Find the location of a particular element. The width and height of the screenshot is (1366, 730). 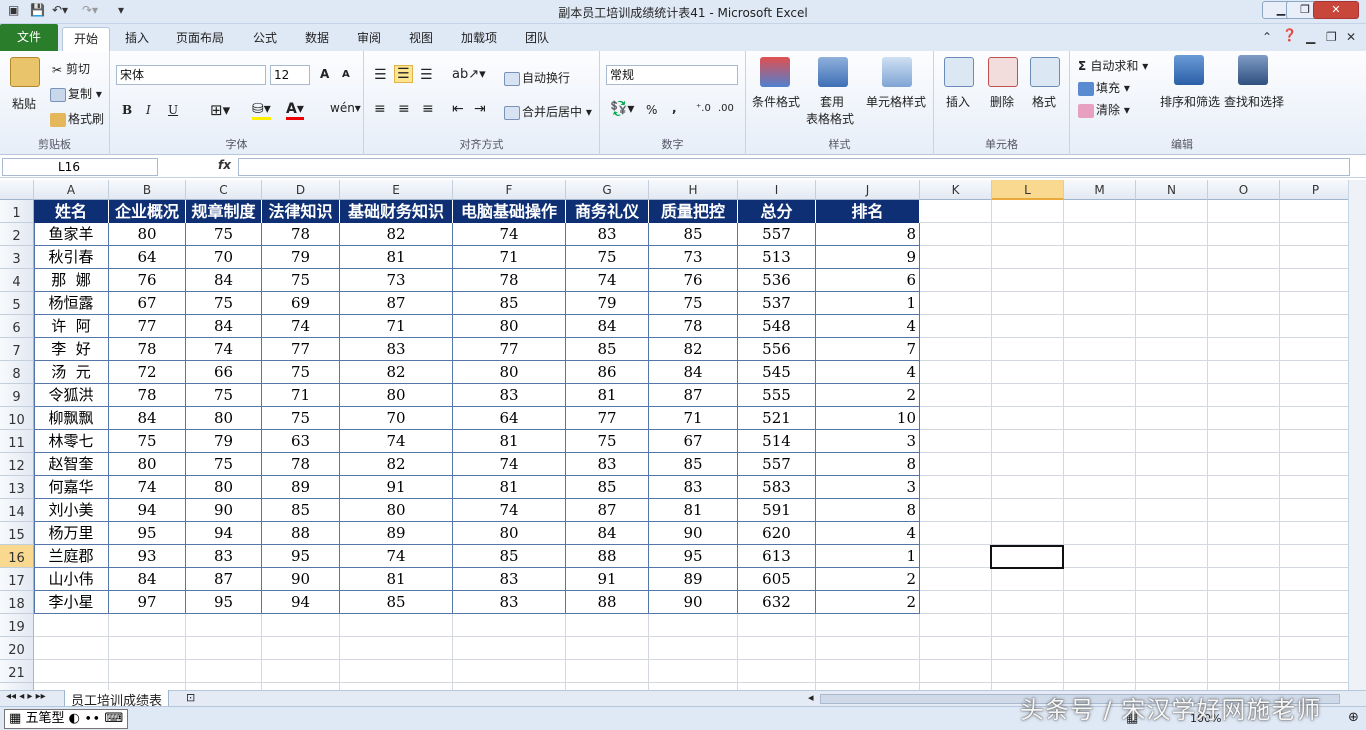

column-header-m: M is located at coordinates (1100, 190).